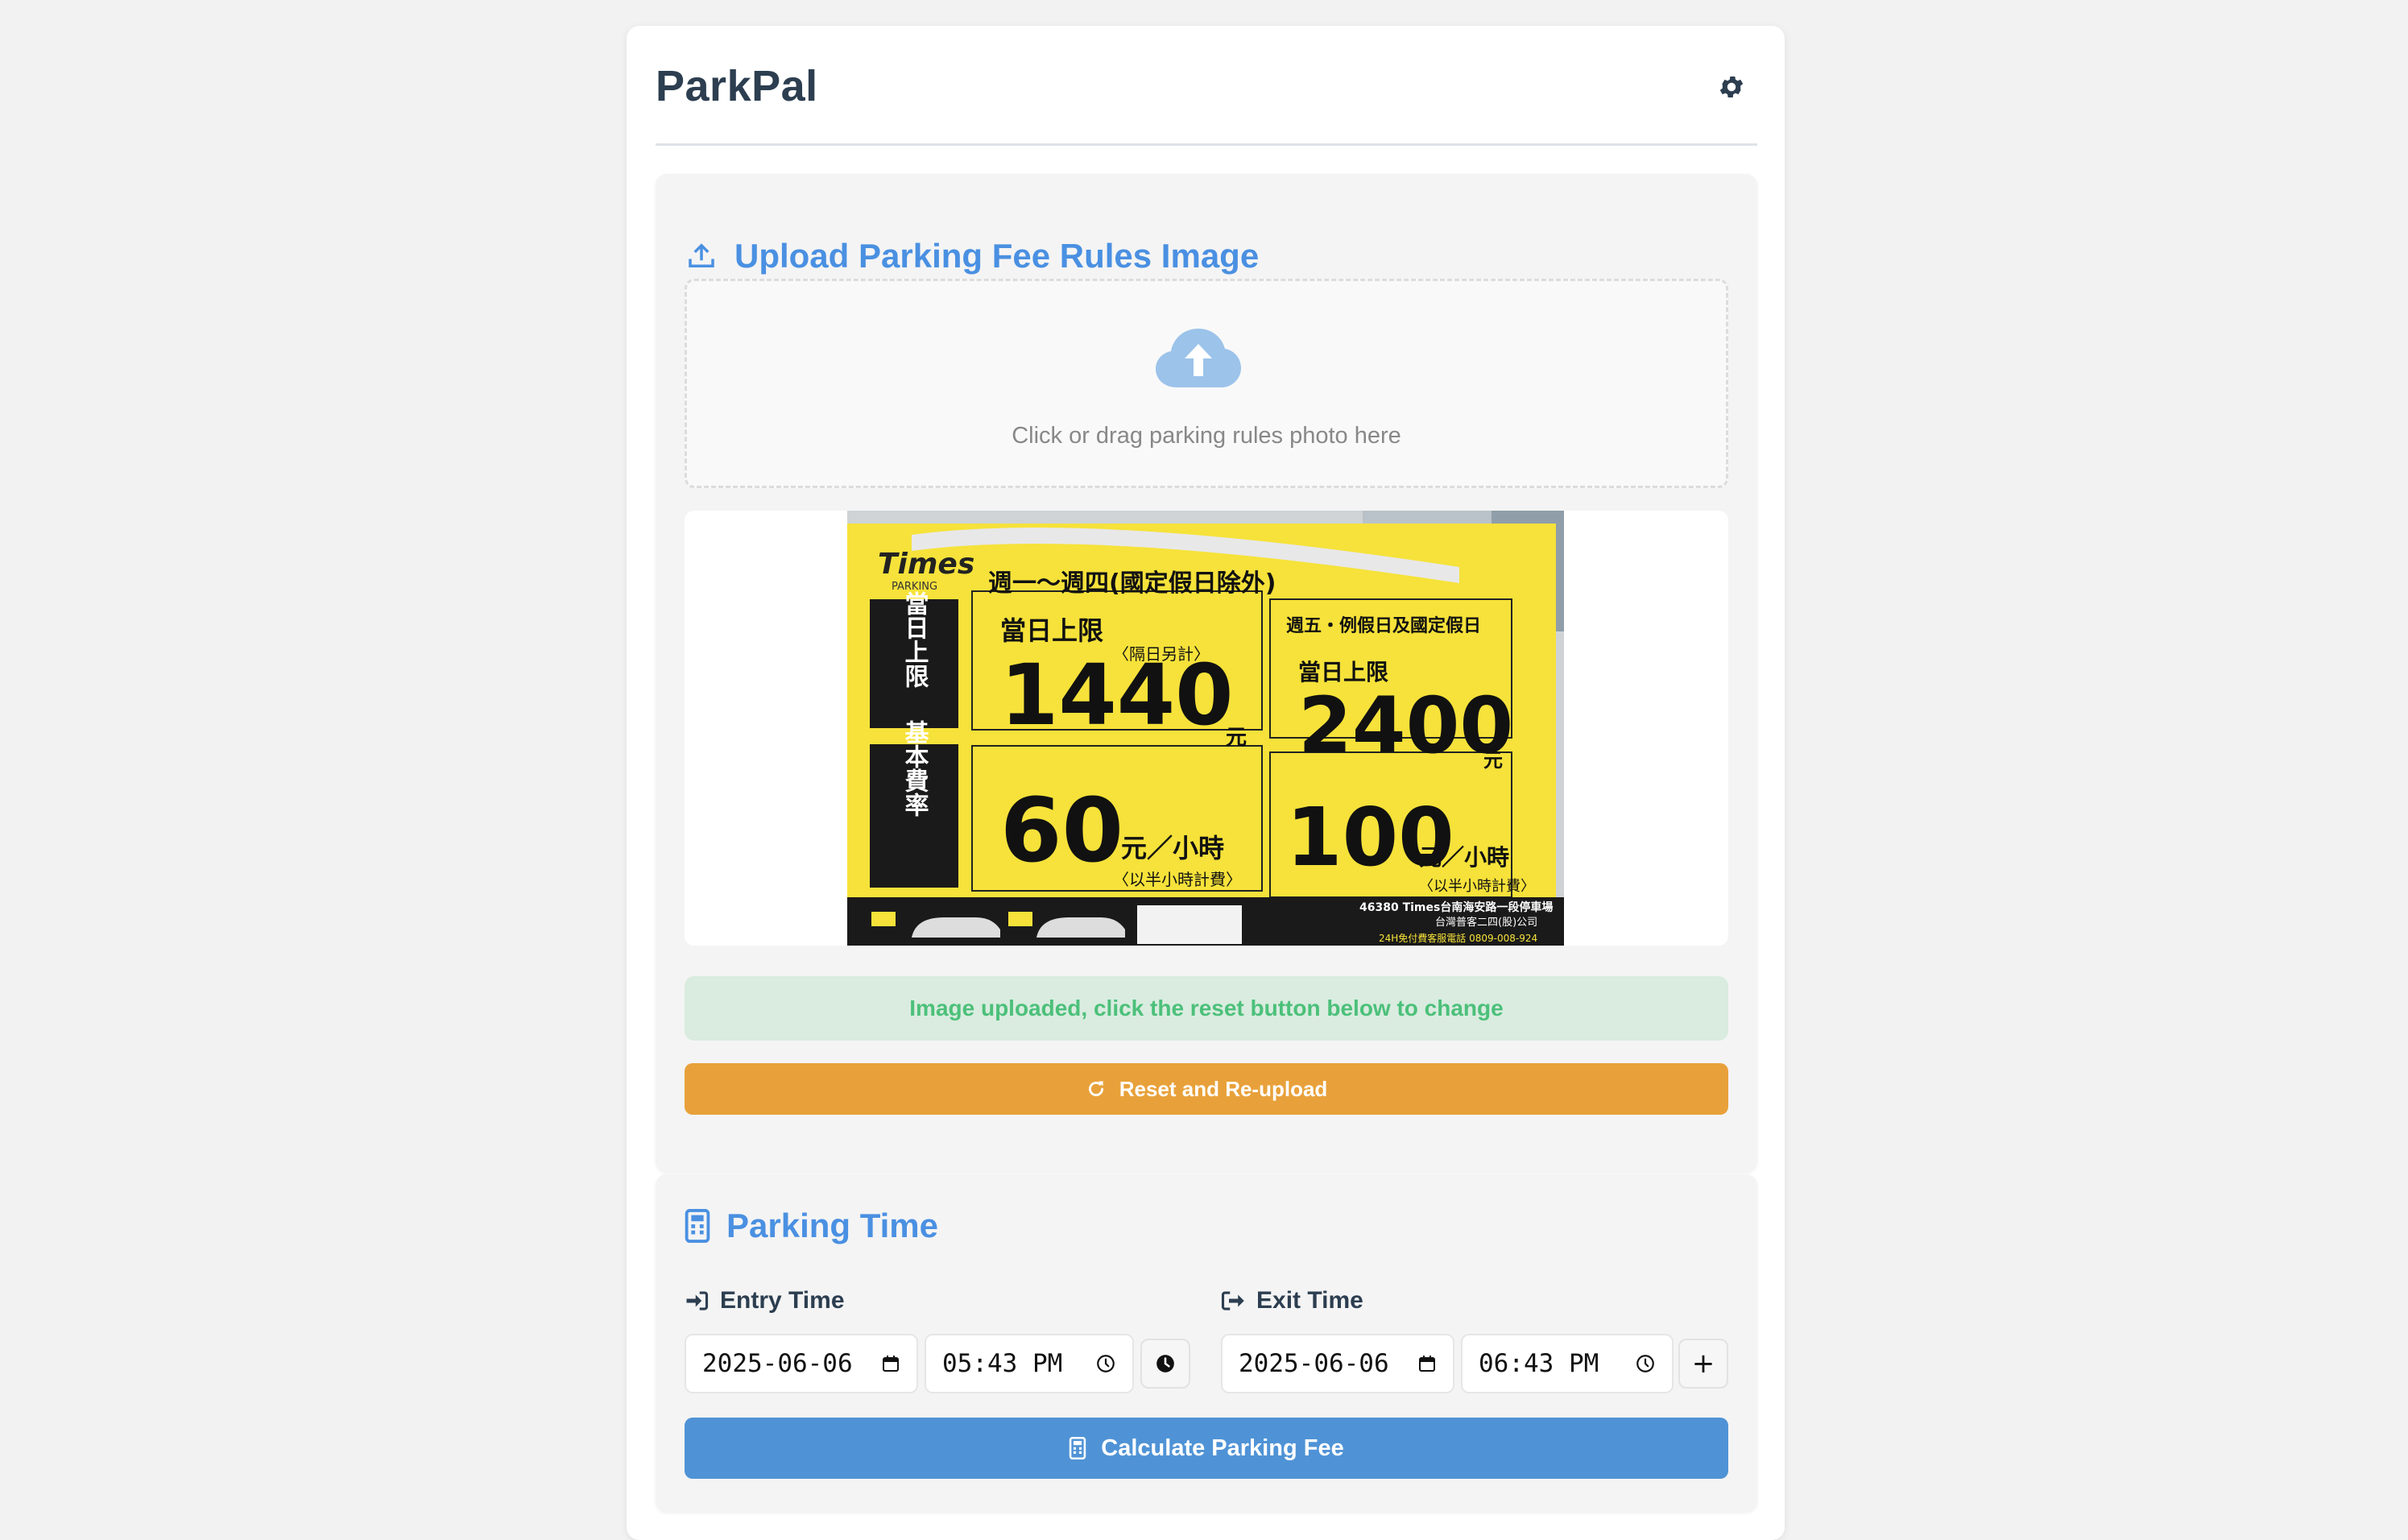 The image size is (2408, 1540). I want to click on settings-button, so click(1731, 87).